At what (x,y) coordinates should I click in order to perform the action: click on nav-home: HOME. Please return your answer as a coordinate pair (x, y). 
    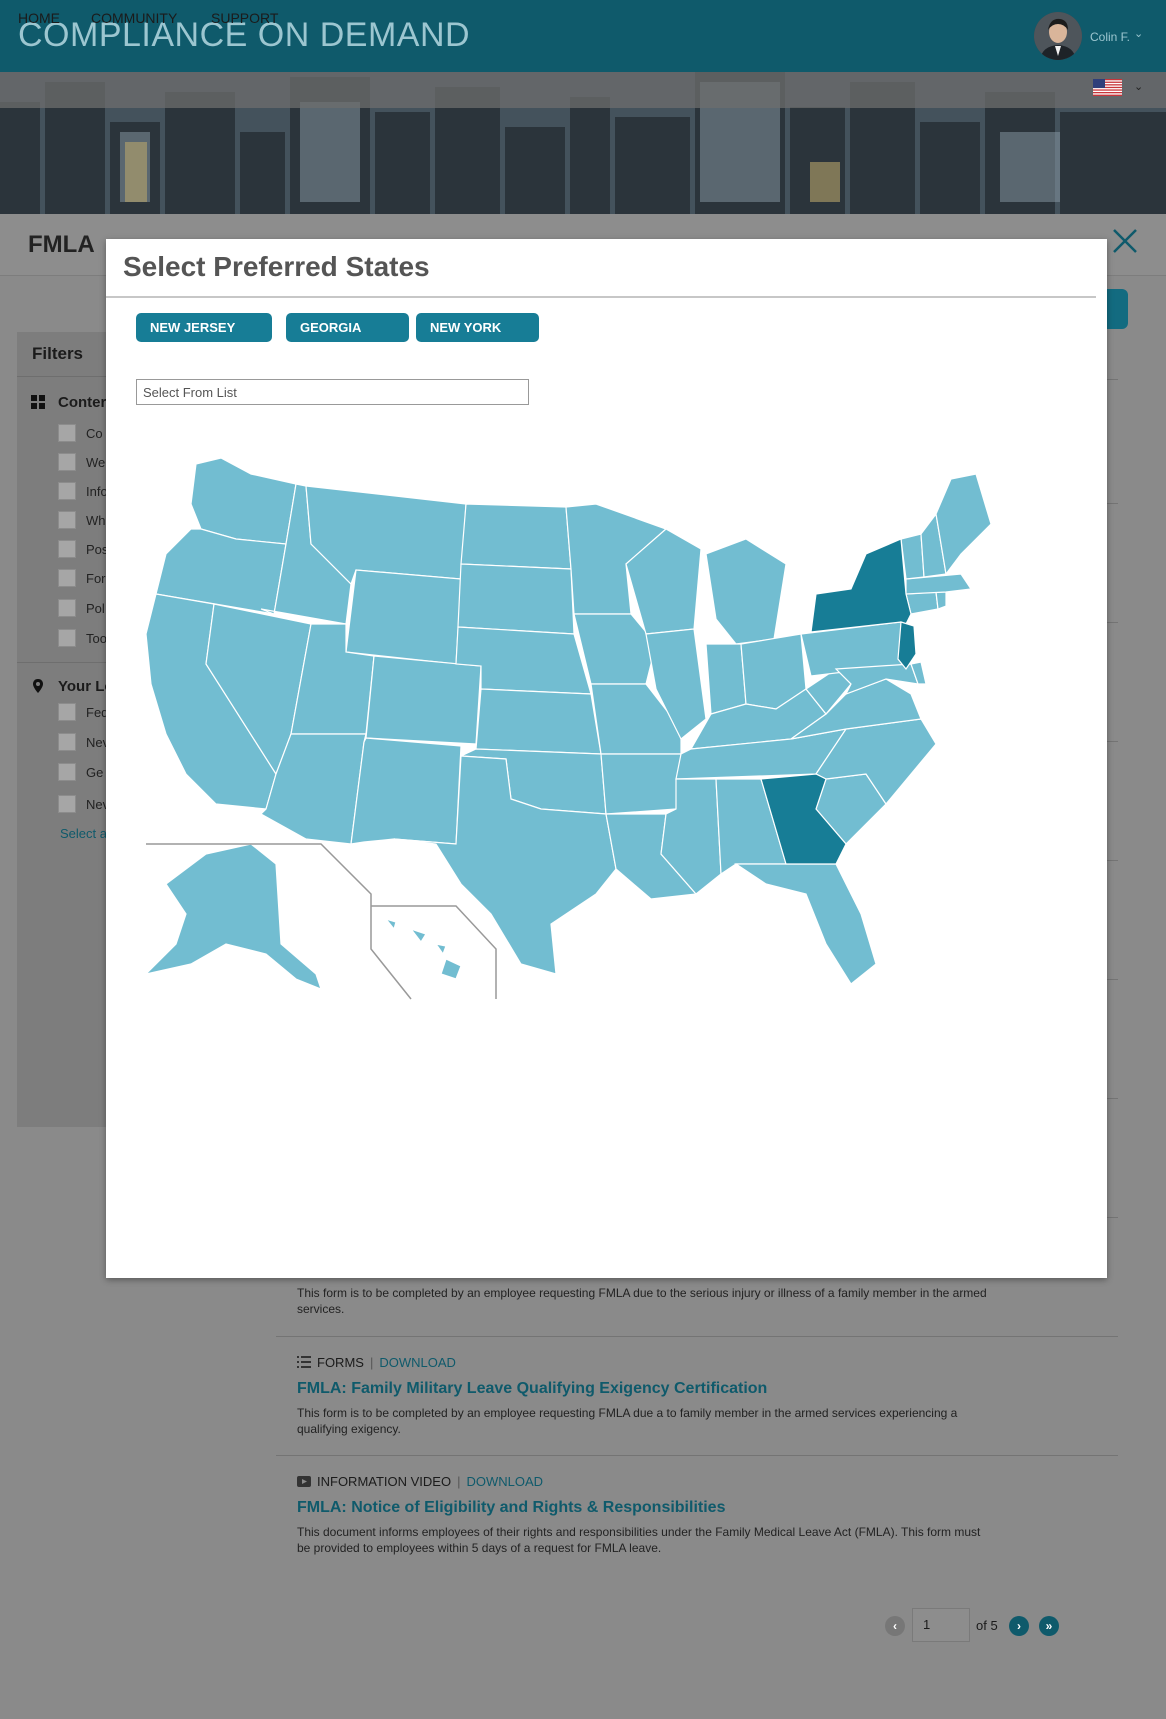
    Looking at the image, I should click on (39, 18).